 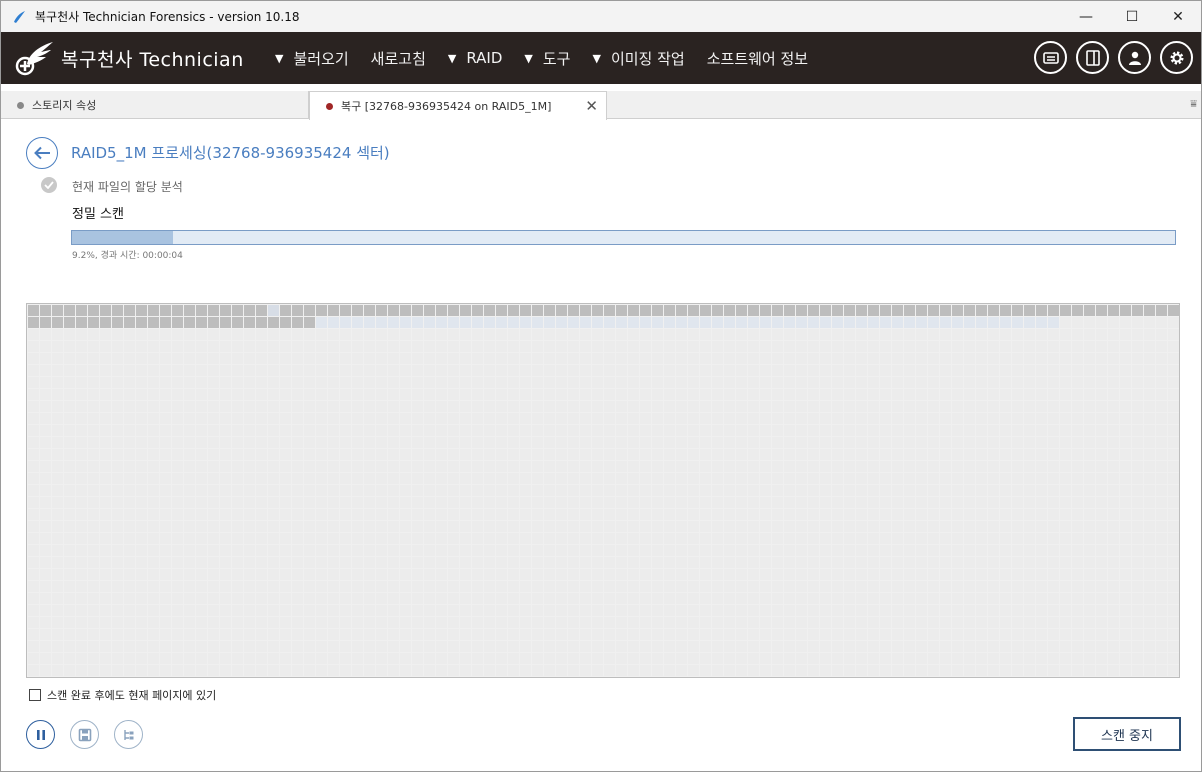 What do you see at coordinates (547, 58) in the screenshot?
I see `menu-tools: ▼ 도구` at bounding box center [547, 58].